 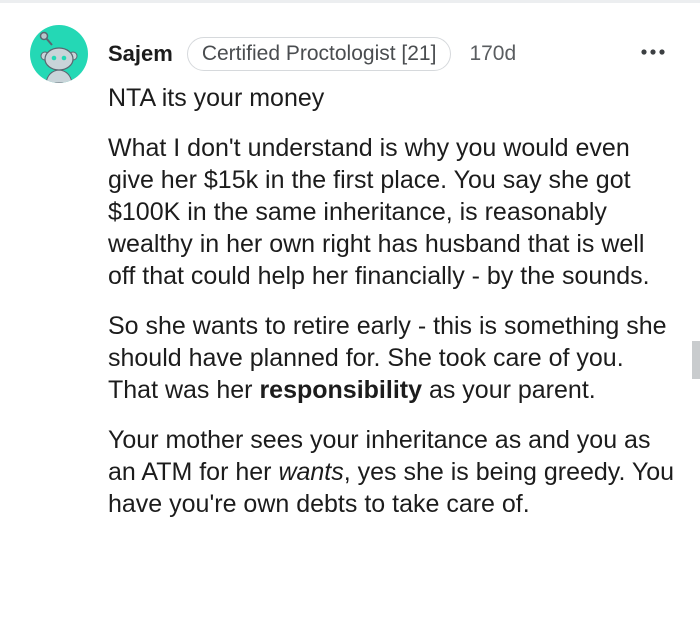 I want to click on comment-paragraph: NTA its your money, so click(x=216, y=98).